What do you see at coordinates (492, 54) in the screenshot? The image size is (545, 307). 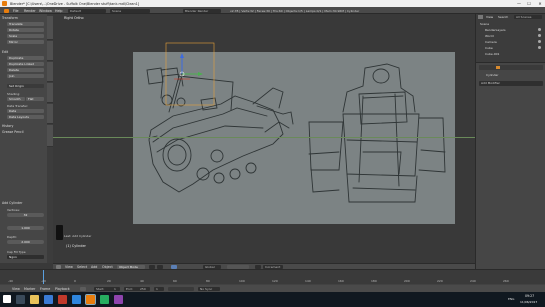 I see `outliner-row-cube-001: Cube.001` at bounding box center [492, 54].